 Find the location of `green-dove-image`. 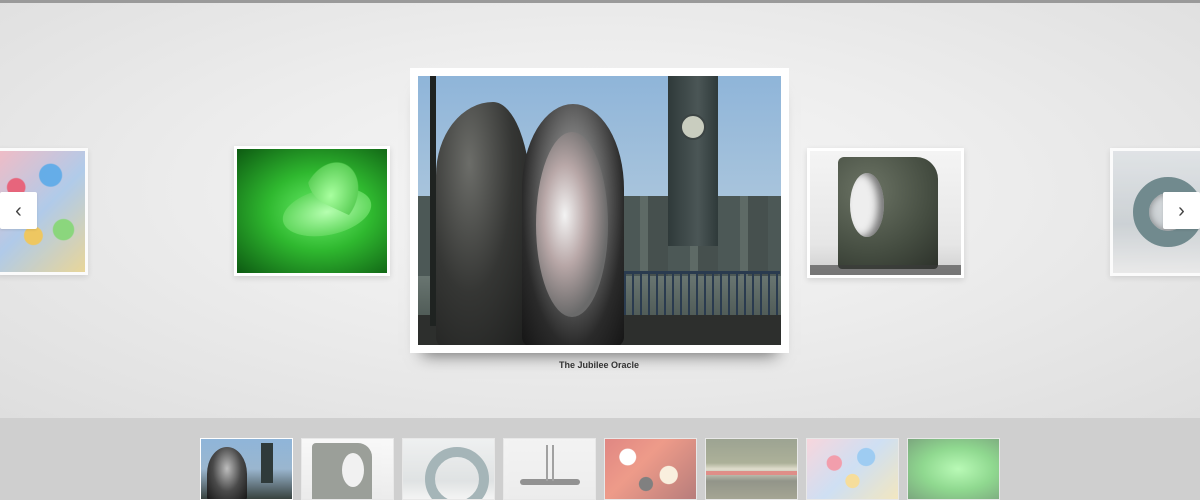

green-dove-image is located at coordinates (312, 211).